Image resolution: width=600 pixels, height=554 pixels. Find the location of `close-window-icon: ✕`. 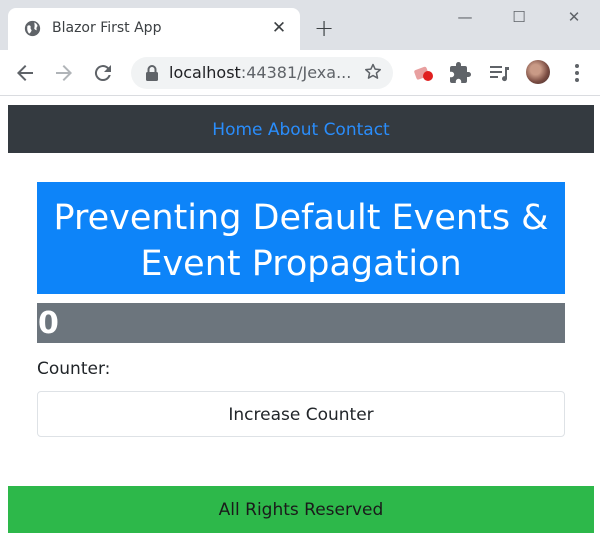

close-window-icon: ✕ is located at coordinates (574, 17).